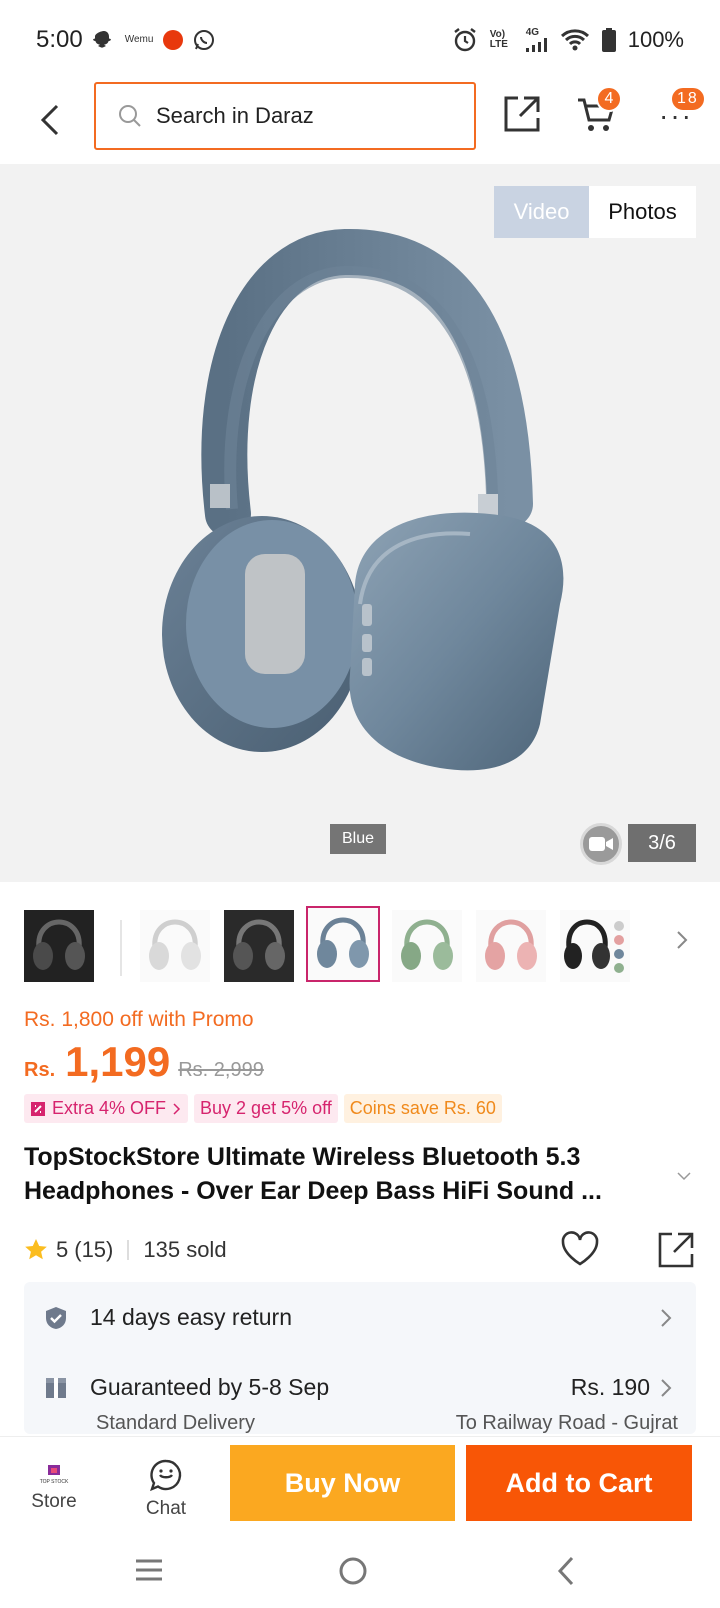  I want to click on headphones-thumb-dark, so click(59, 944).